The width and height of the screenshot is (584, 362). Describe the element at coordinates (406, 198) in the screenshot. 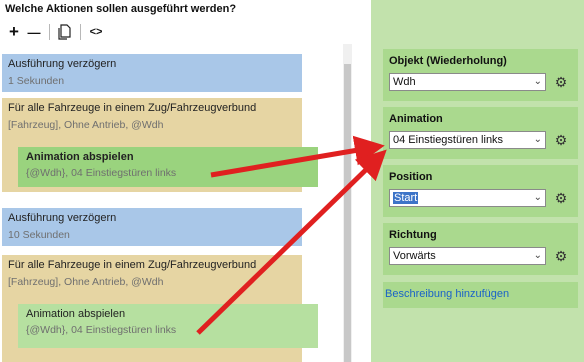

I see `select-value: Start` at that location.